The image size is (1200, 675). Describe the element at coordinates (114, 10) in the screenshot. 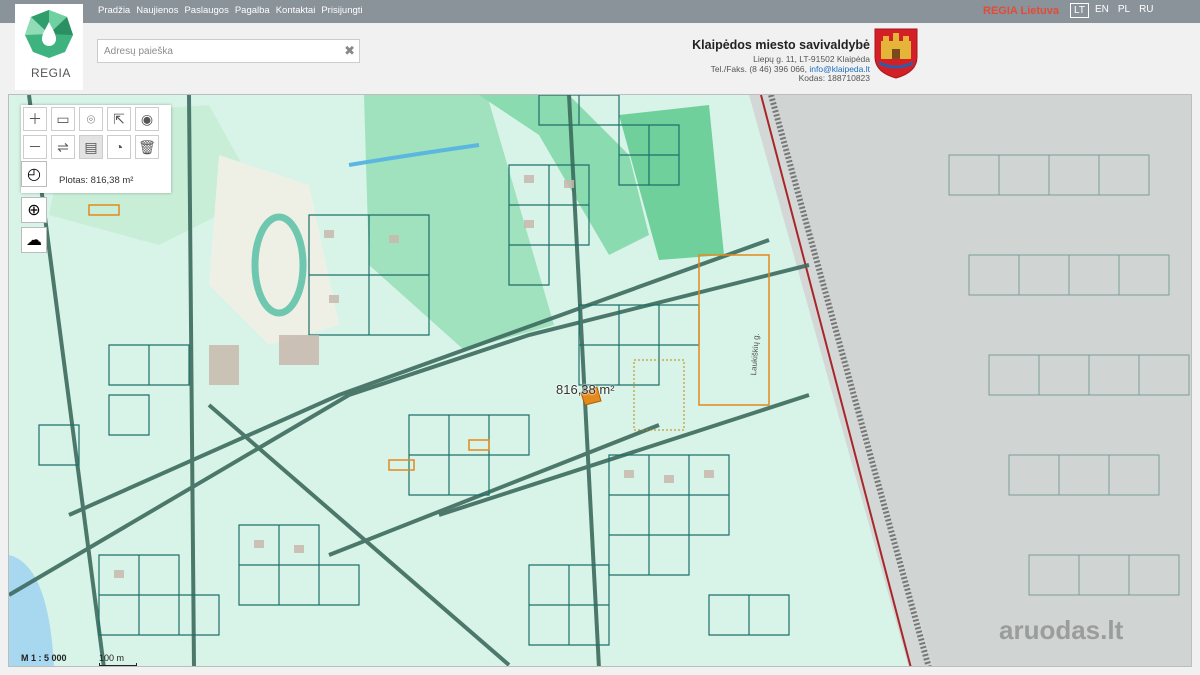

I see `nav-item-pradzia: Pradžia` at that location.